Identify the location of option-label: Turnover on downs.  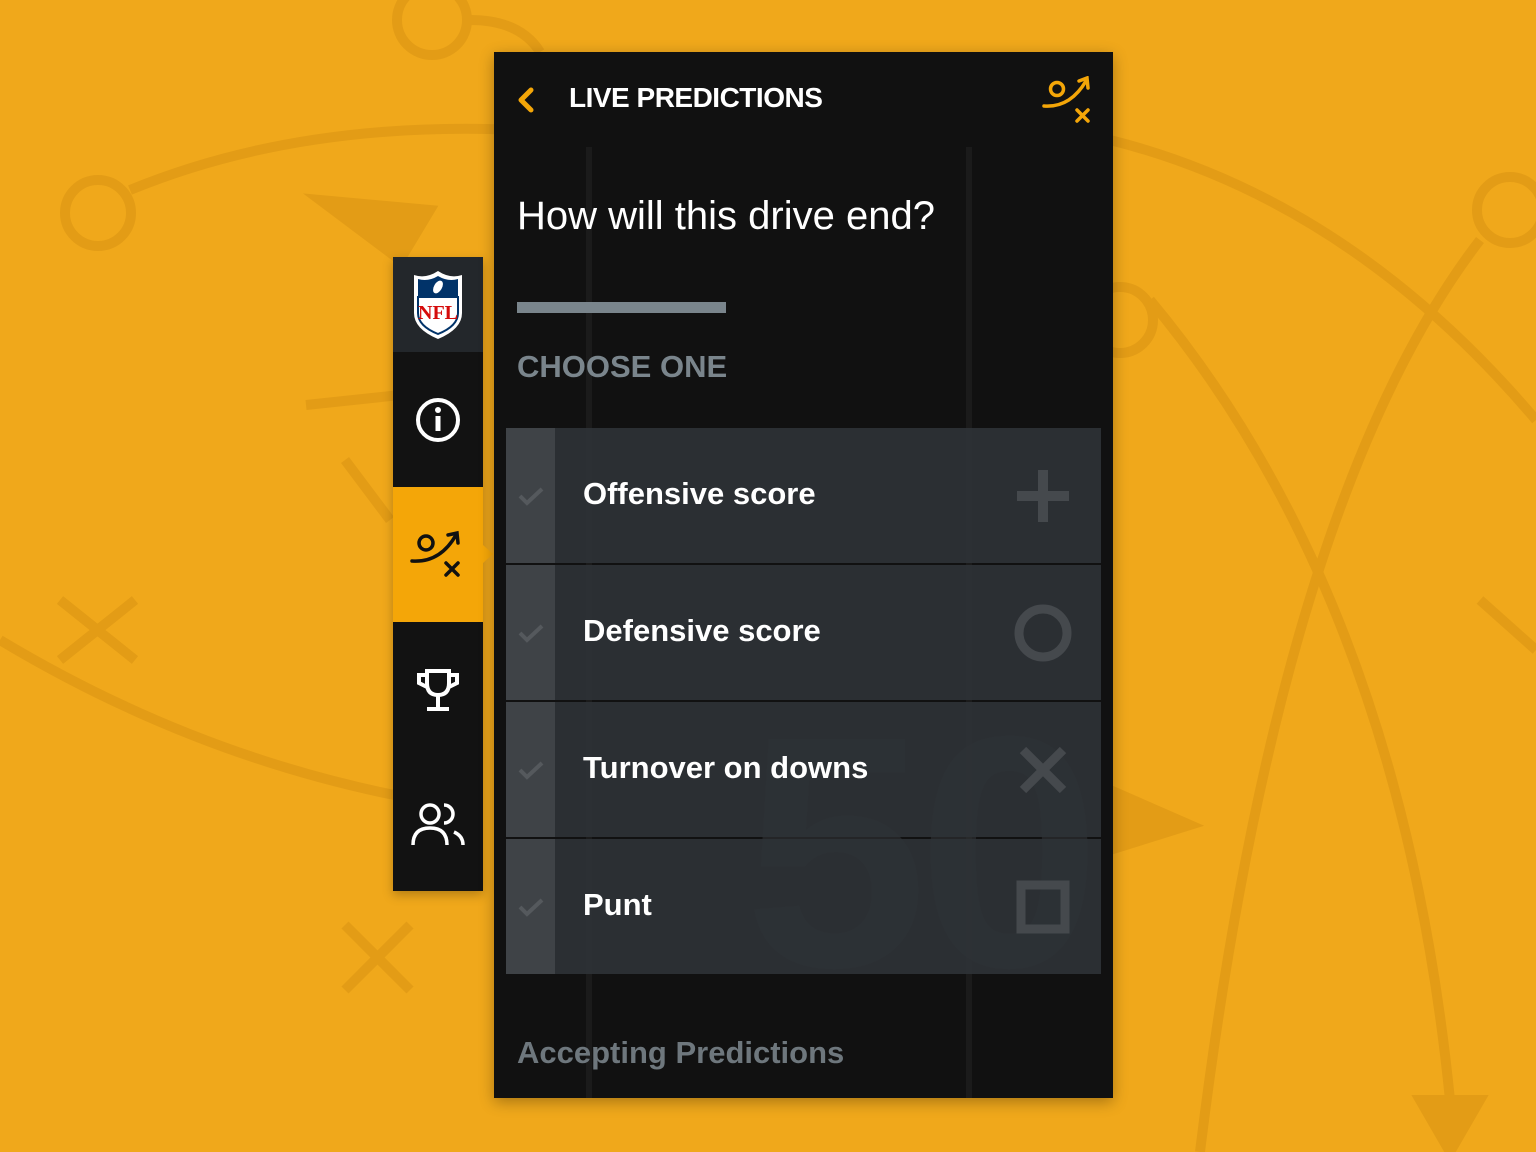
(726, 767).